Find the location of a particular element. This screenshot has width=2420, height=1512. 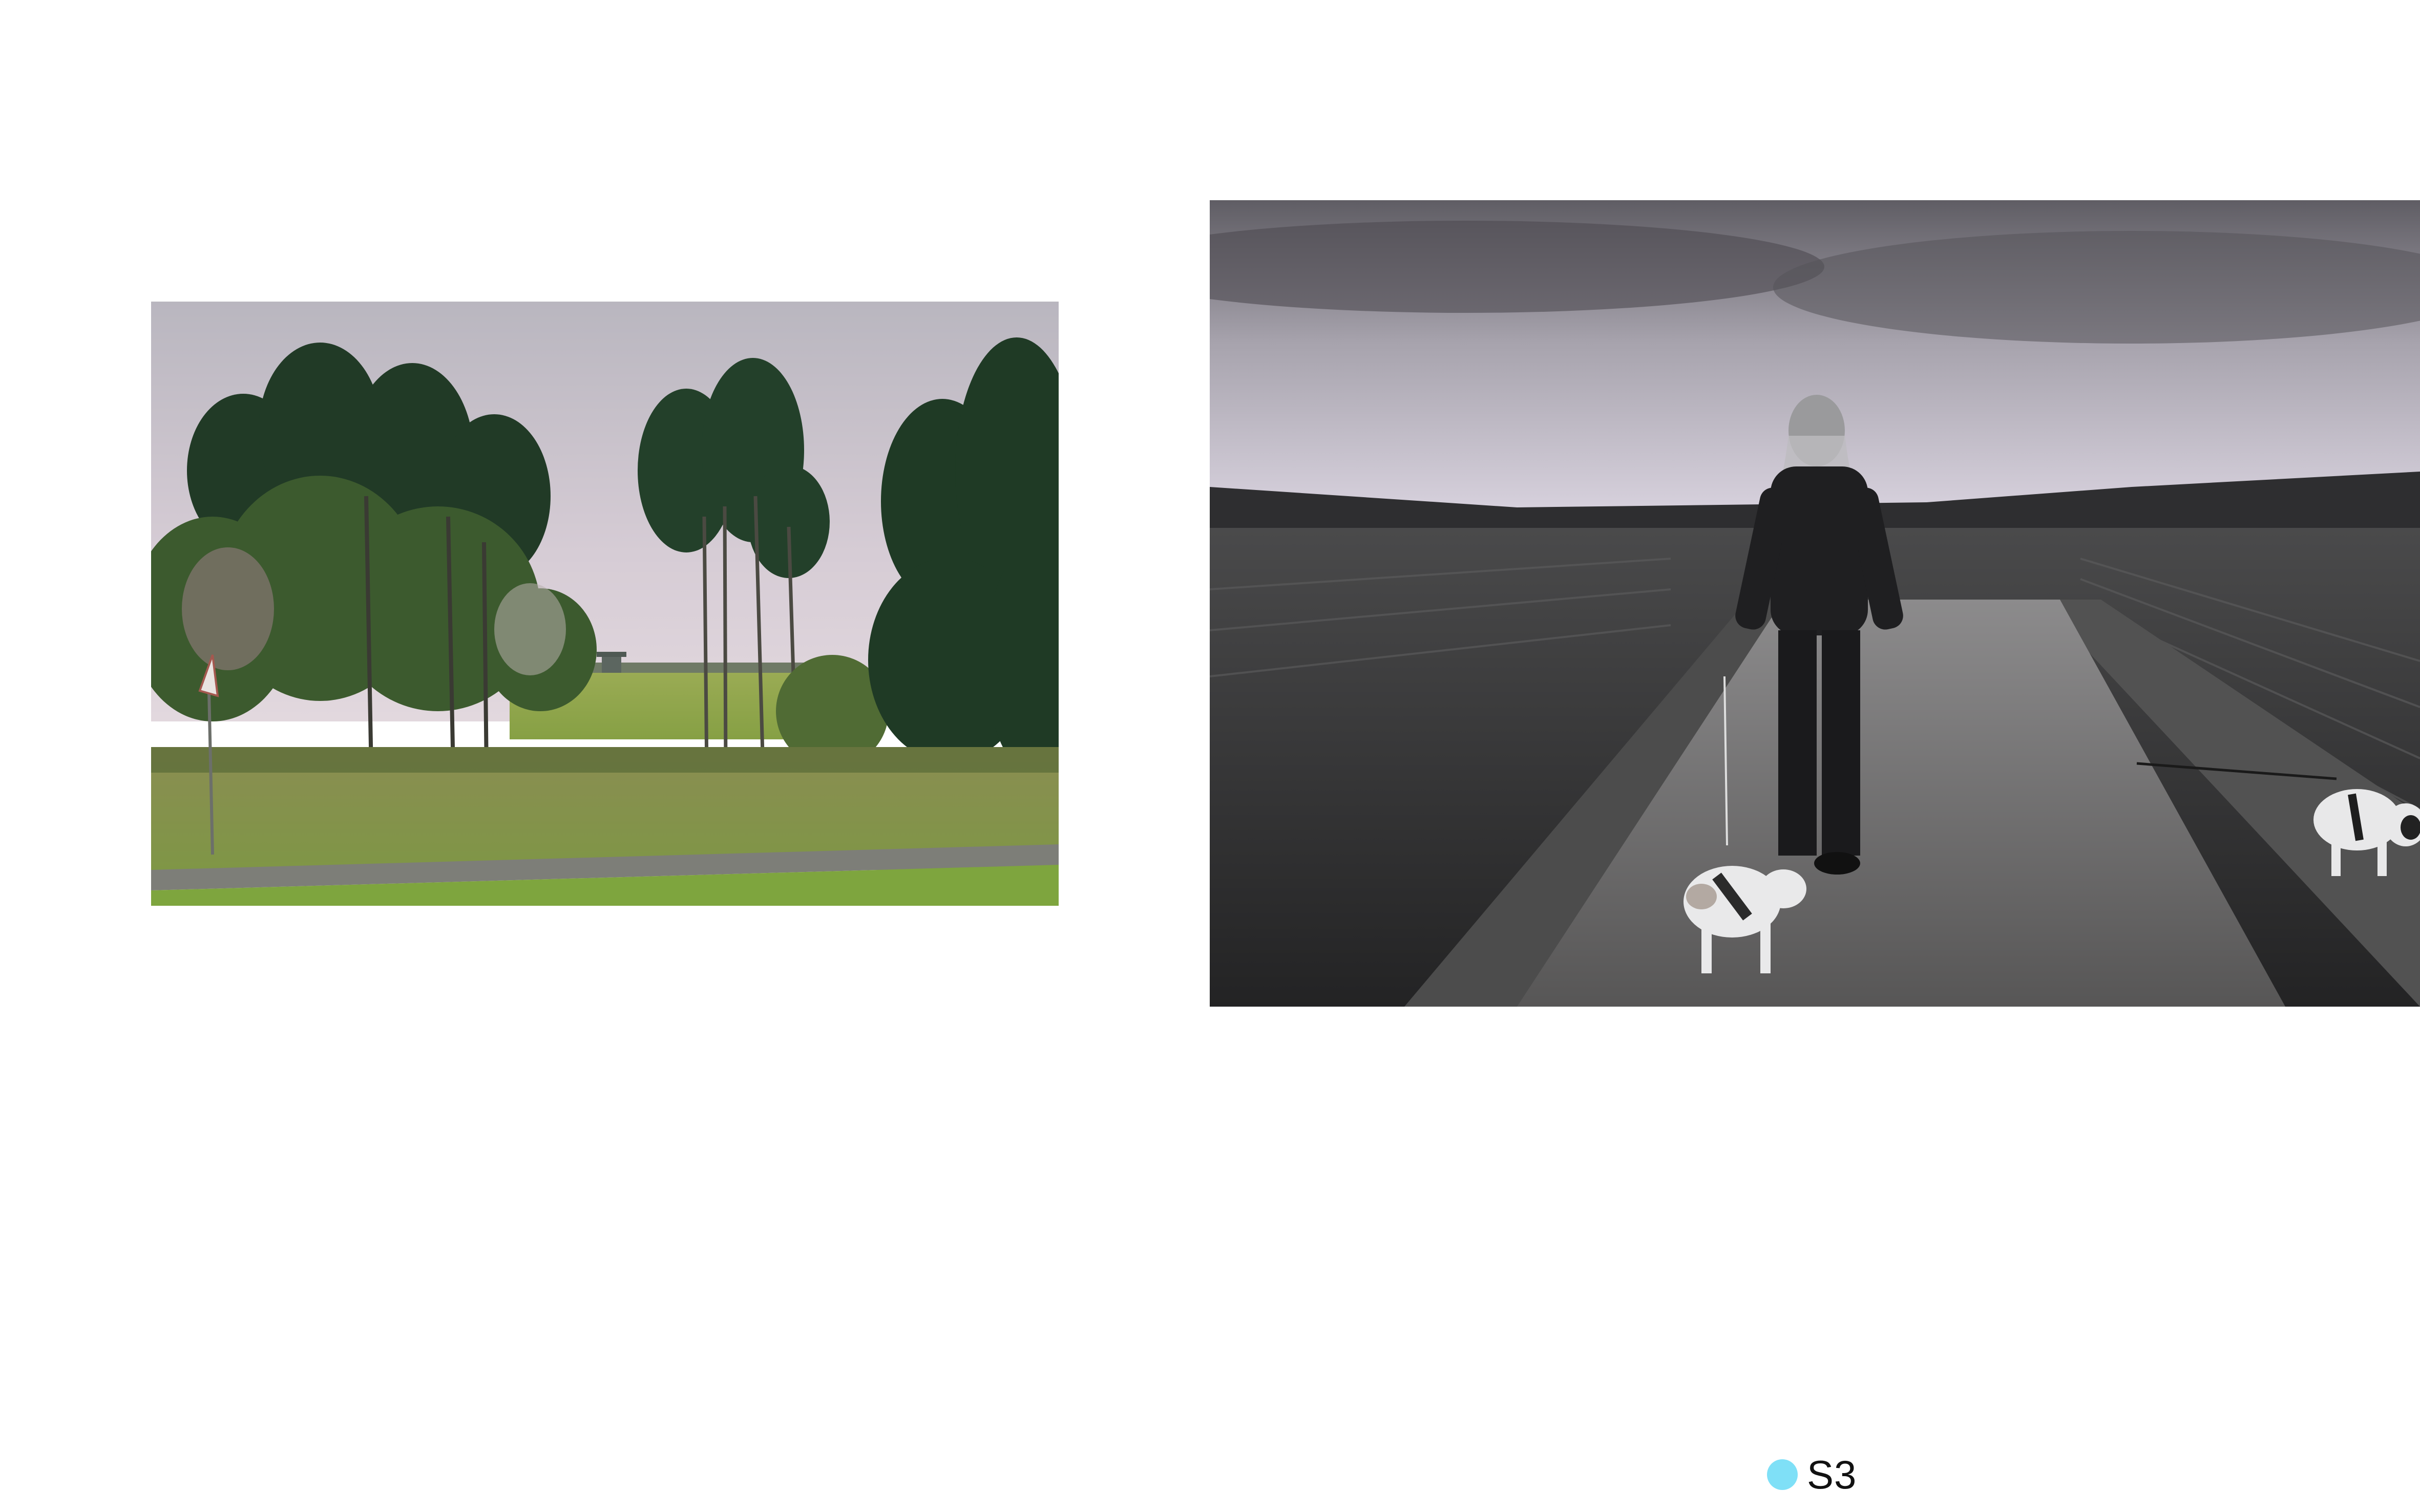

landscape-photo is located at coordinates (605, 604).